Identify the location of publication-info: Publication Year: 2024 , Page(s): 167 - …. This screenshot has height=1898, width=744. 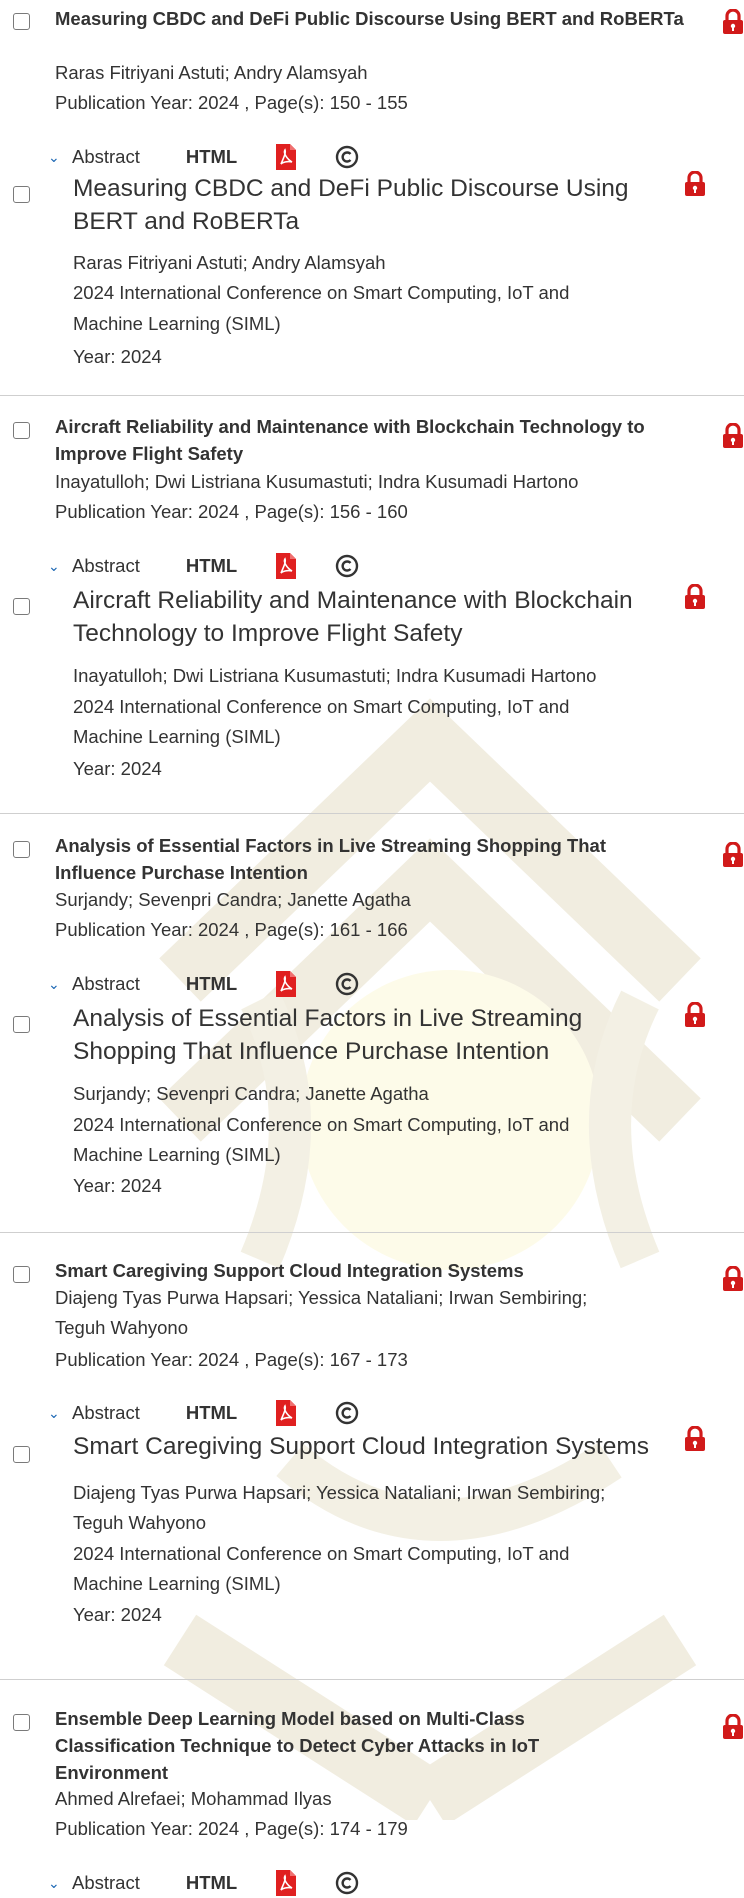
(231, 1359).